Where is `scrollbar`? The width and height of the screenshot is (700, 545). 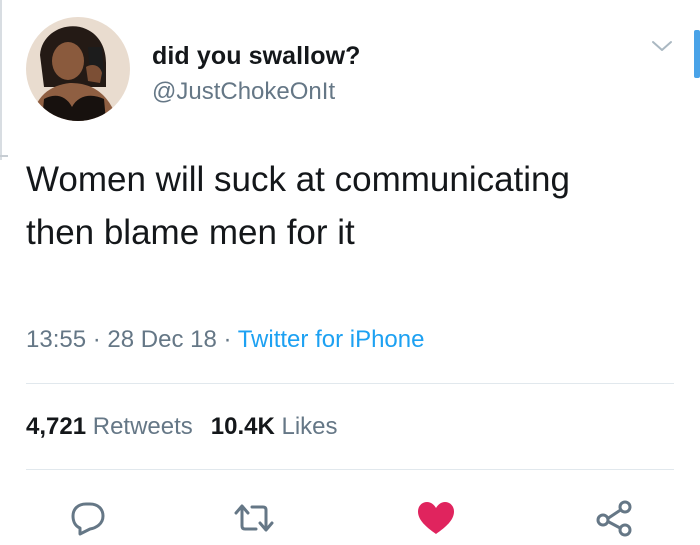 scrollbar is located at coordinates (697, 54).